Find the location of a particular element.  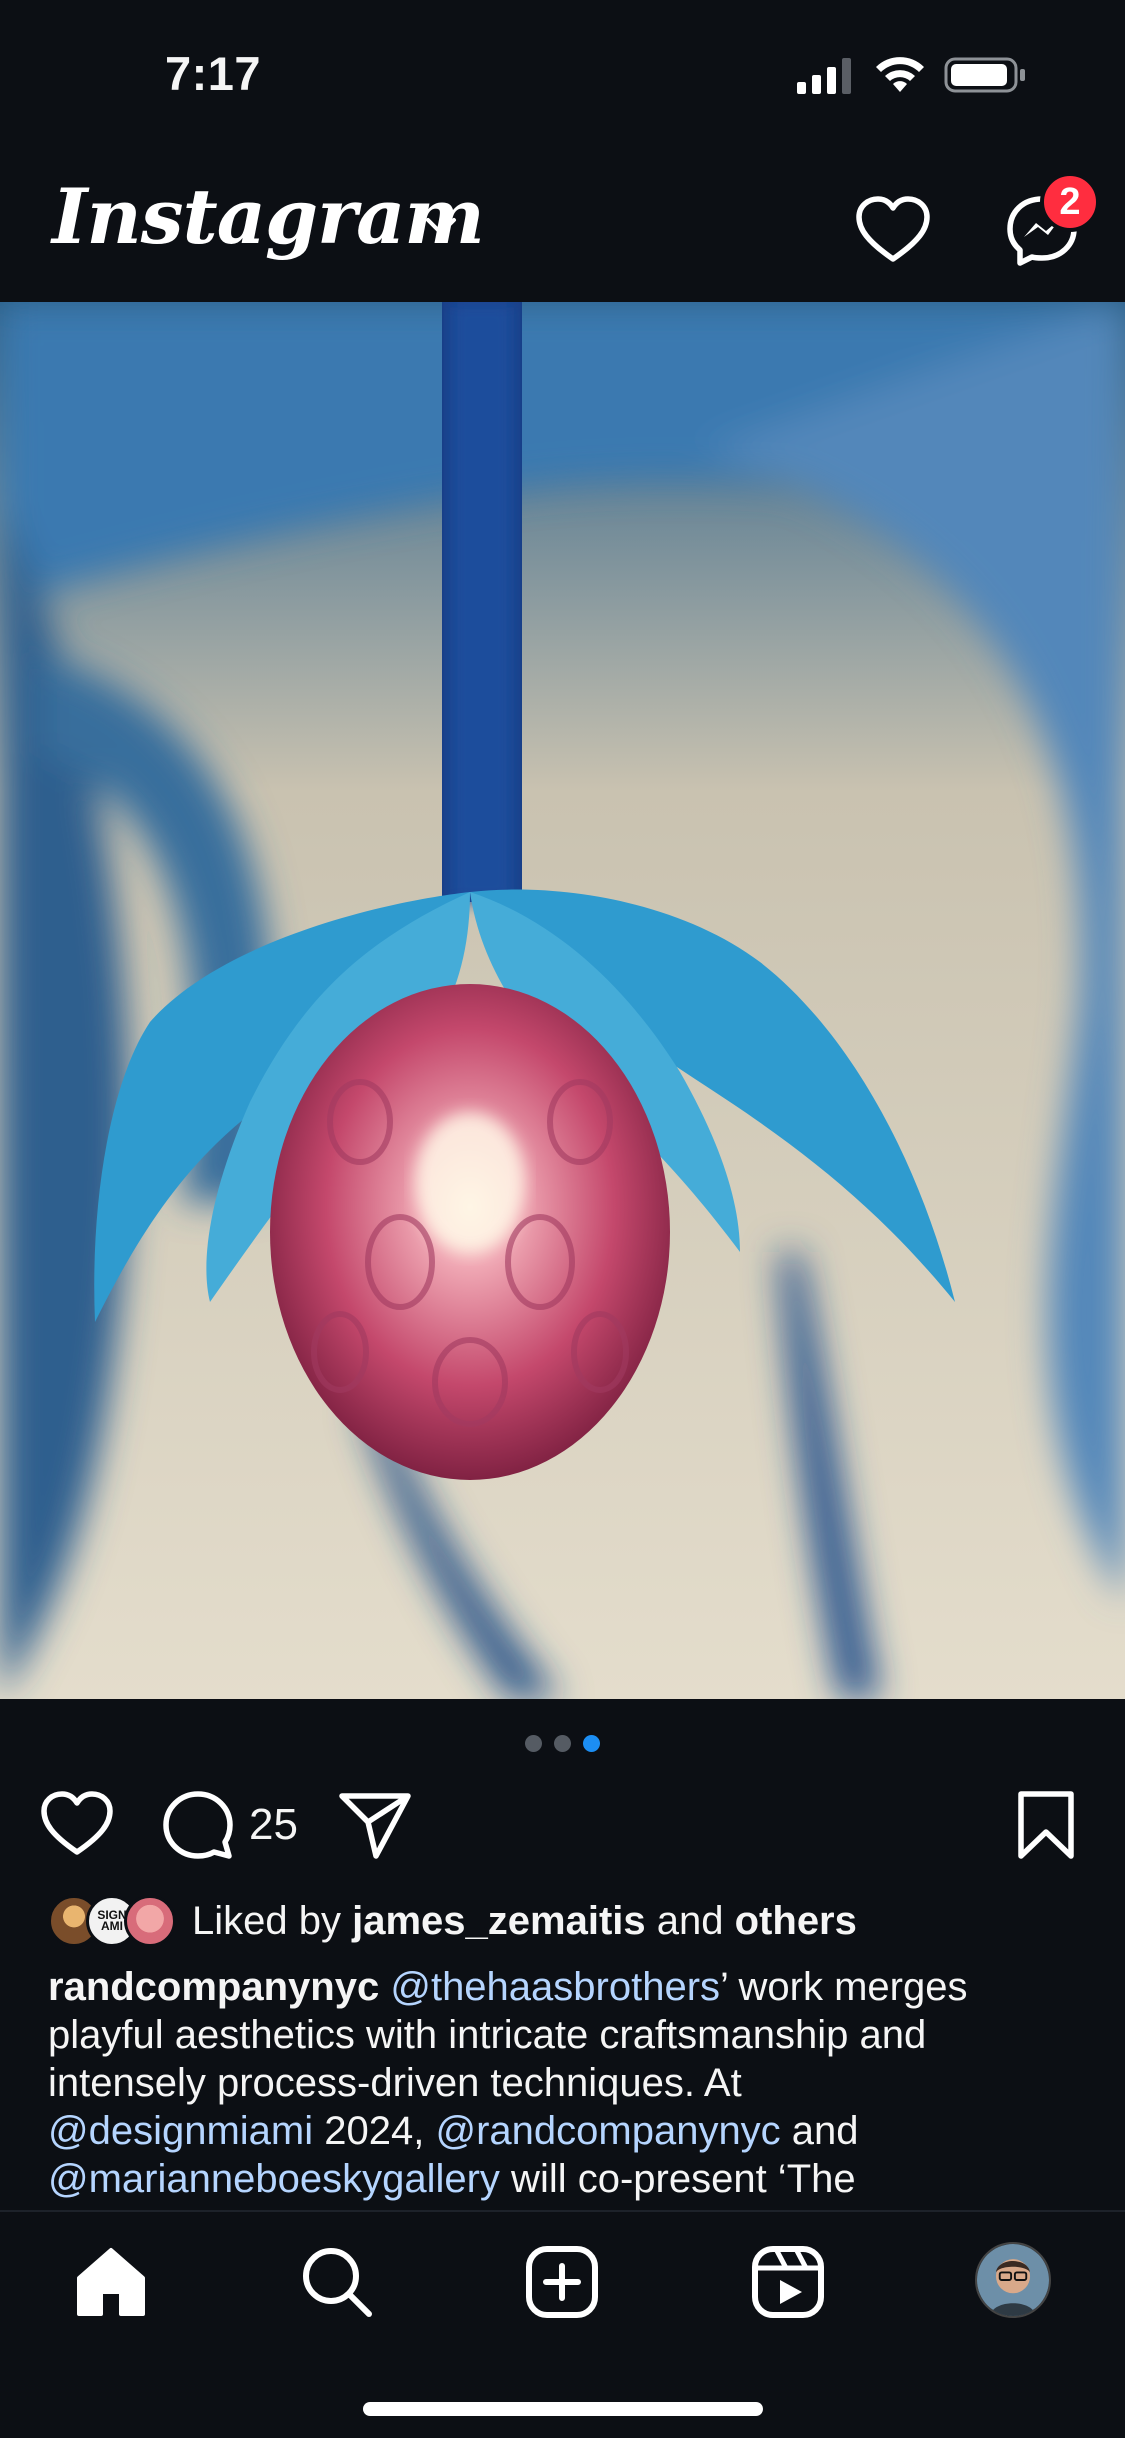

likes-prefix: Liked by is located at coordinates (266, 1921).